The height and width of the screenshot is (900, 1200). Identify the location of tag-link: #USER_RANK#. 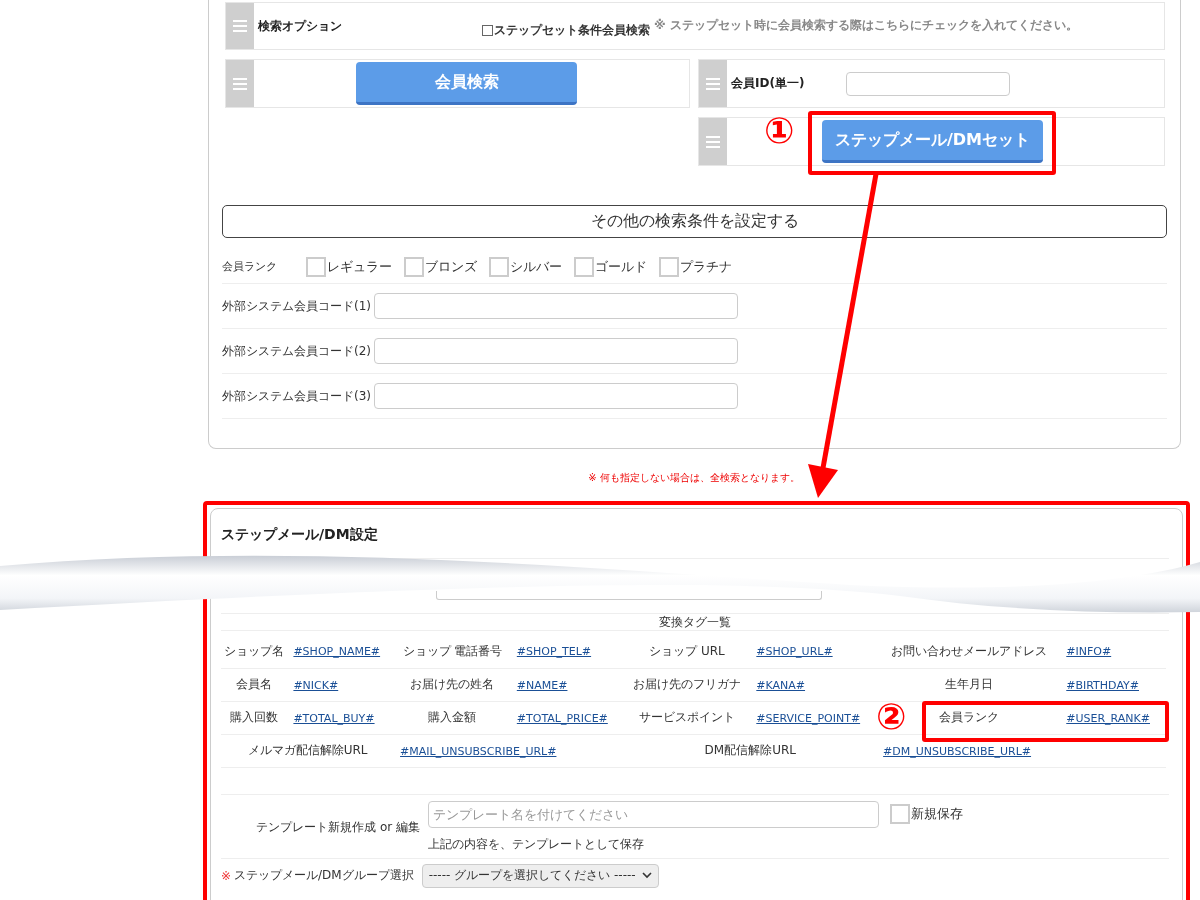
(1108, 718).